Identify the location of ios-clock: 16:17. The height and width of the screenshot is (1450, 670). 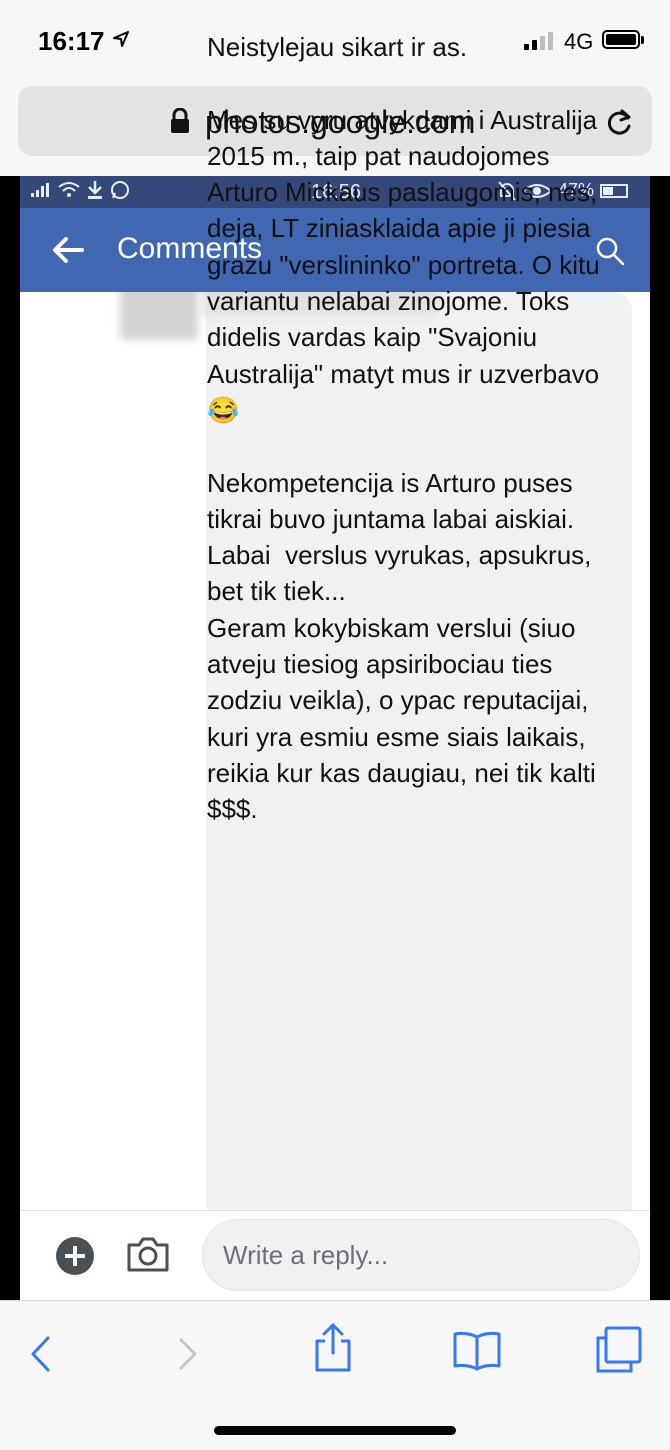
(71, 41).